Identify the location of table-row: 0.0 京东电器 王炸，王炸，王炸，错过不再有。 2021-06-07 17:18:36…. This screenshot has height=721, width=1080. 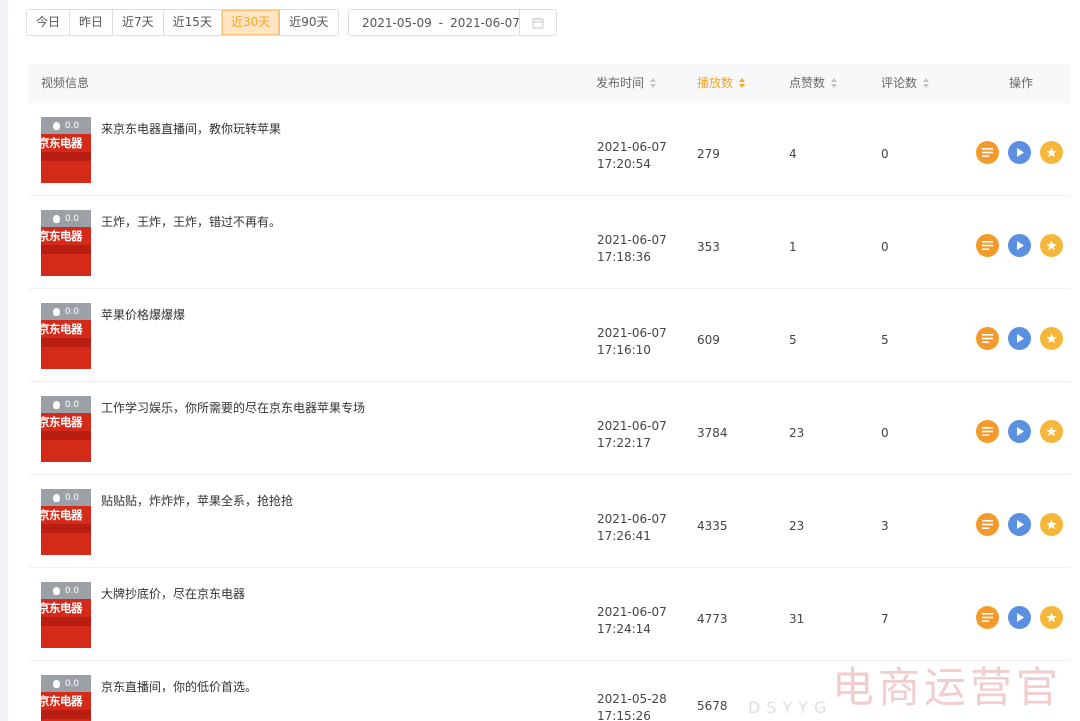
(549, 242).